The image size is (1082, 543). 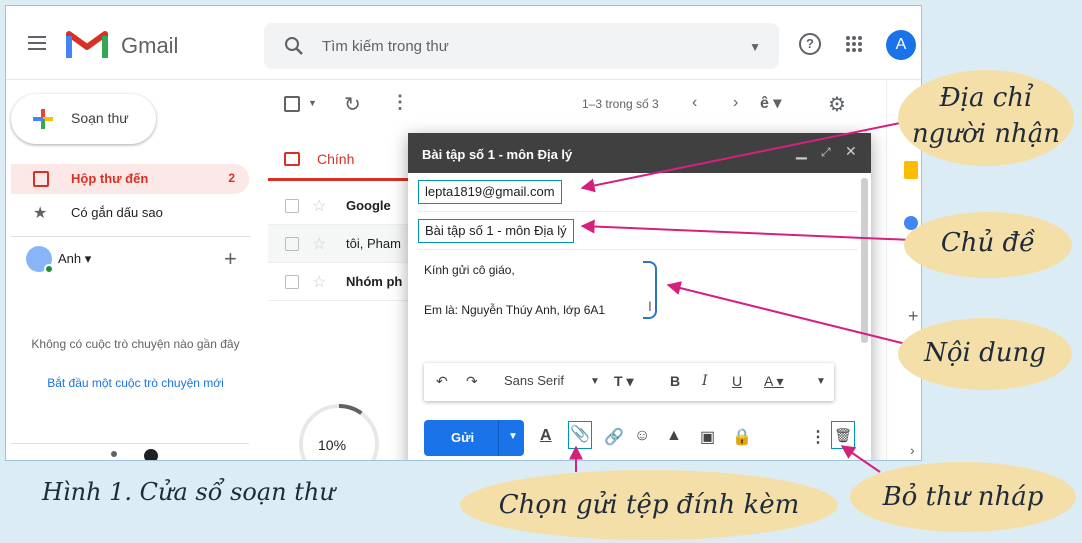 I want to click on gmail-logo-icon, so click(x=87, y=44).